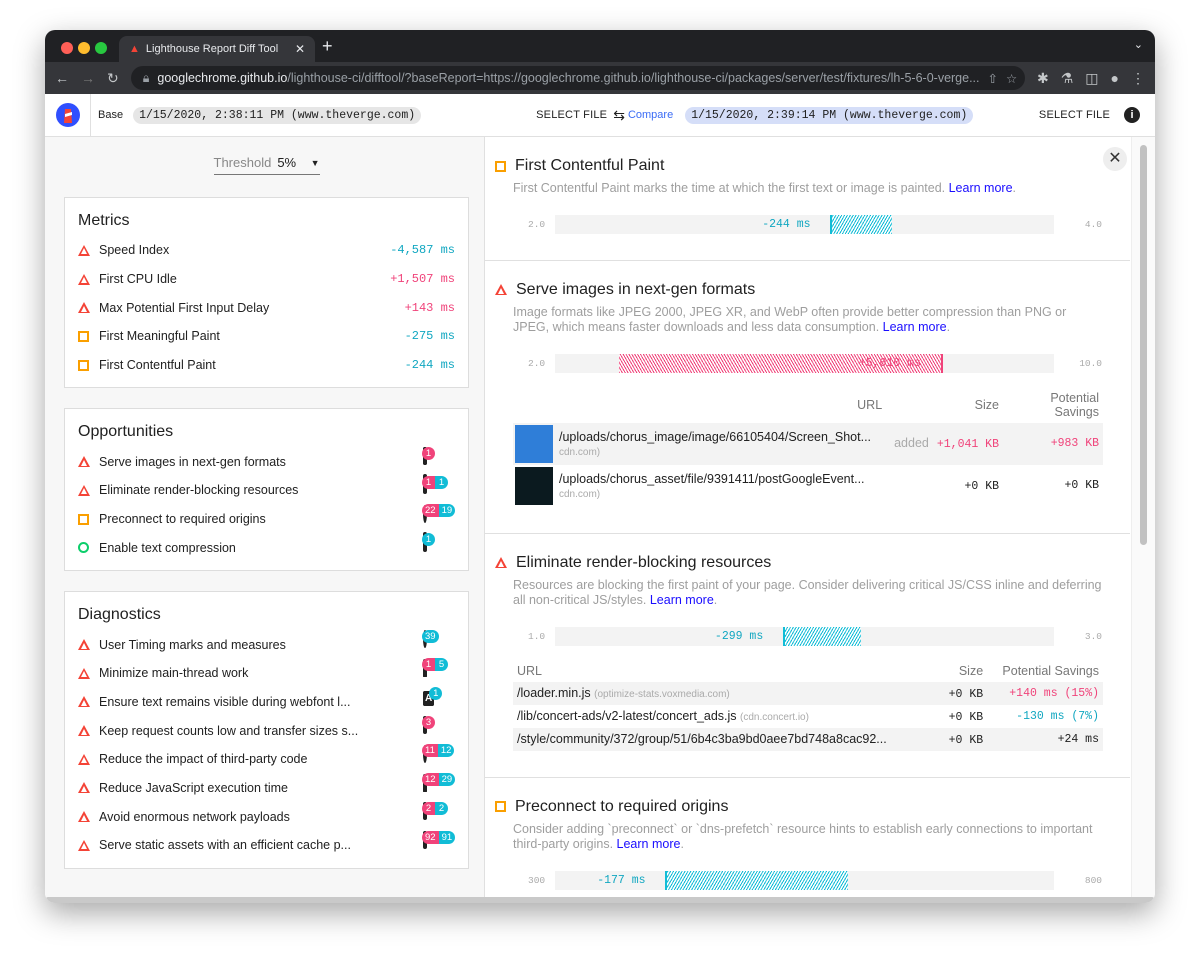 Image resolution: width=1200 pixels, height=963 pixels. I want to click on metric-delta: +143 ms, so click(429, 307).